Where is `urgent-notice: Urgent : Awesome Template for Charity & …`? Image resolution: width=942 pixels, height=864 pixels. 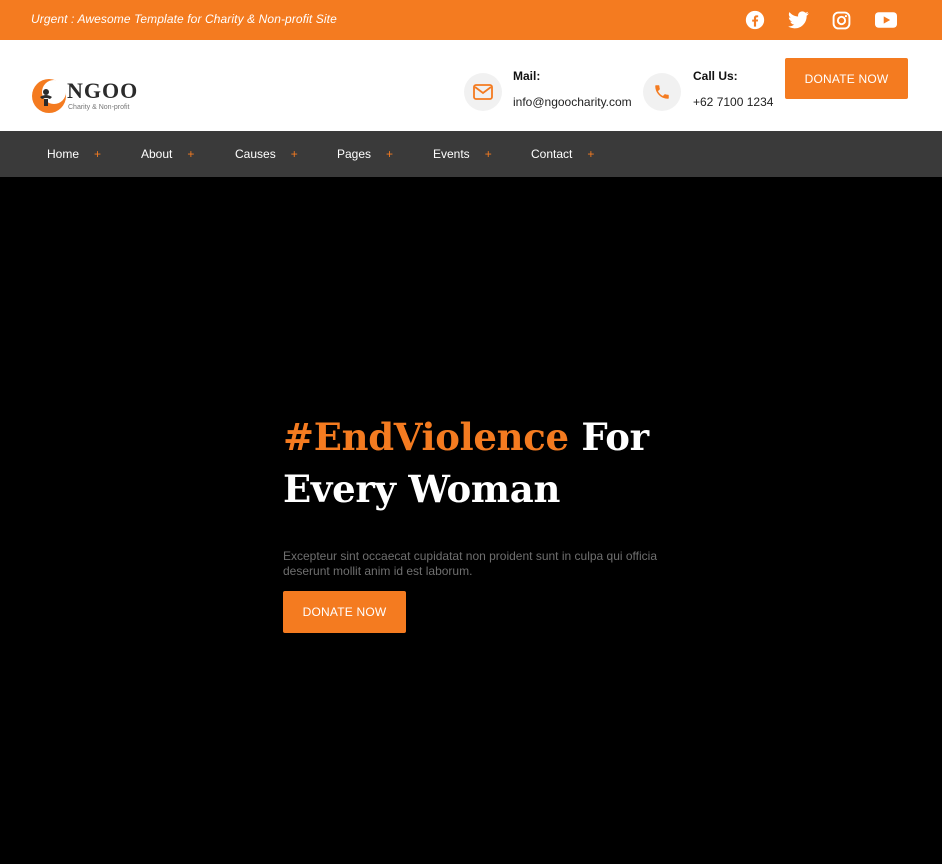 urgent-notice: Urgent : Awesome Template for Charity & … is located at coordinates (184, 19).